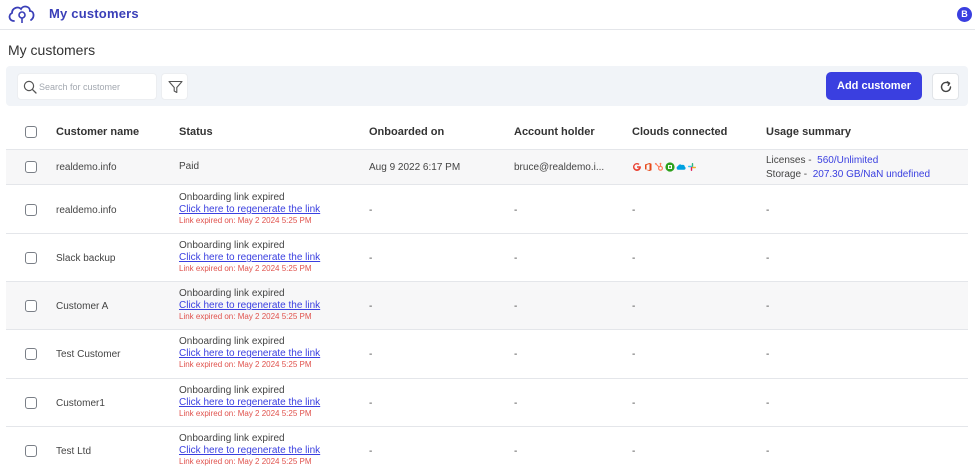 The width and height of the screenshot is (975, 469). I want to click on search-input, so click(96, 87).